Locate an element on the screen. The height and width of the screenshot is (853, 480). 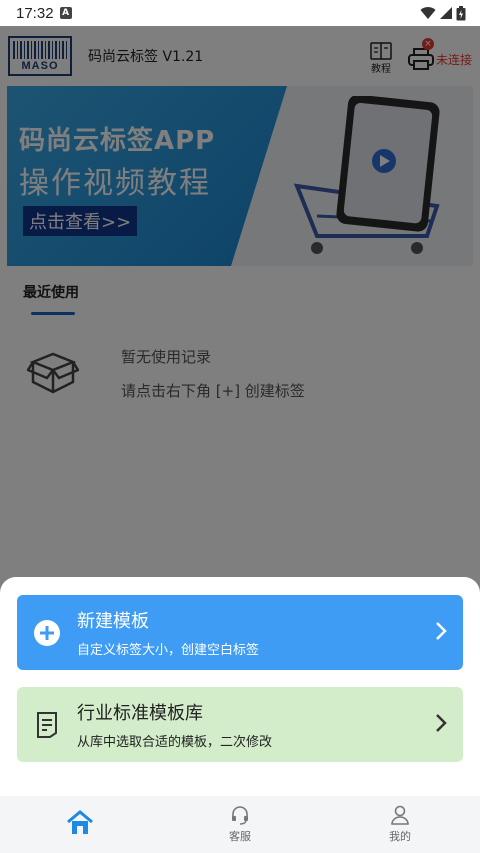
industry-template-library-button: 行业标准模板库 从库中选取合适的模板，二次修改 is located at coordinates (240, 724).